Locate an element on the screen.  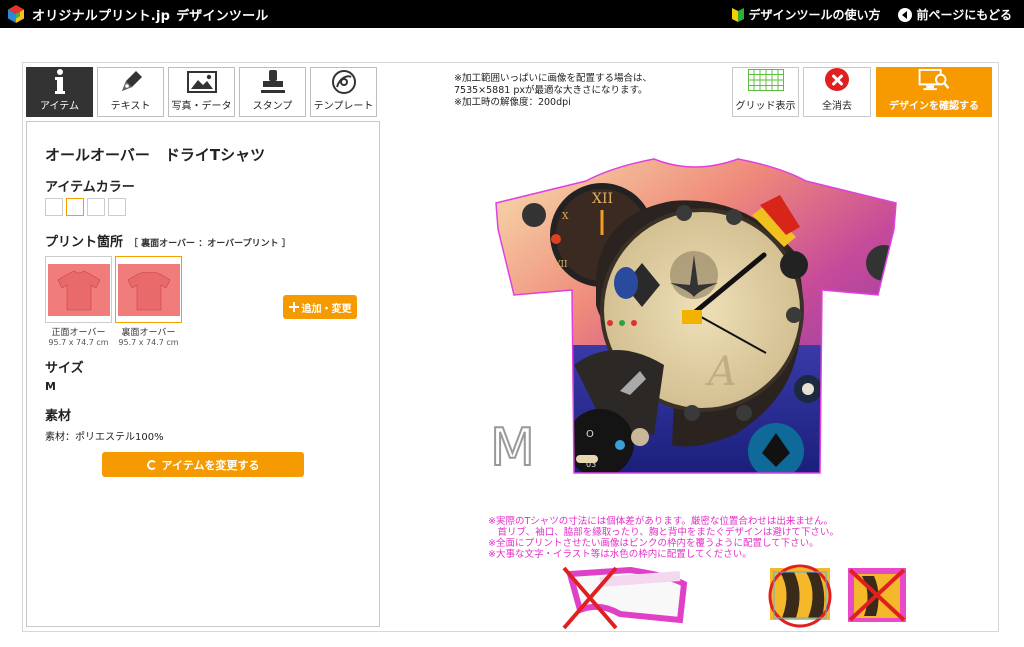
material-value: 素材：ポリエステル100% is located at coordinates (104, 437).